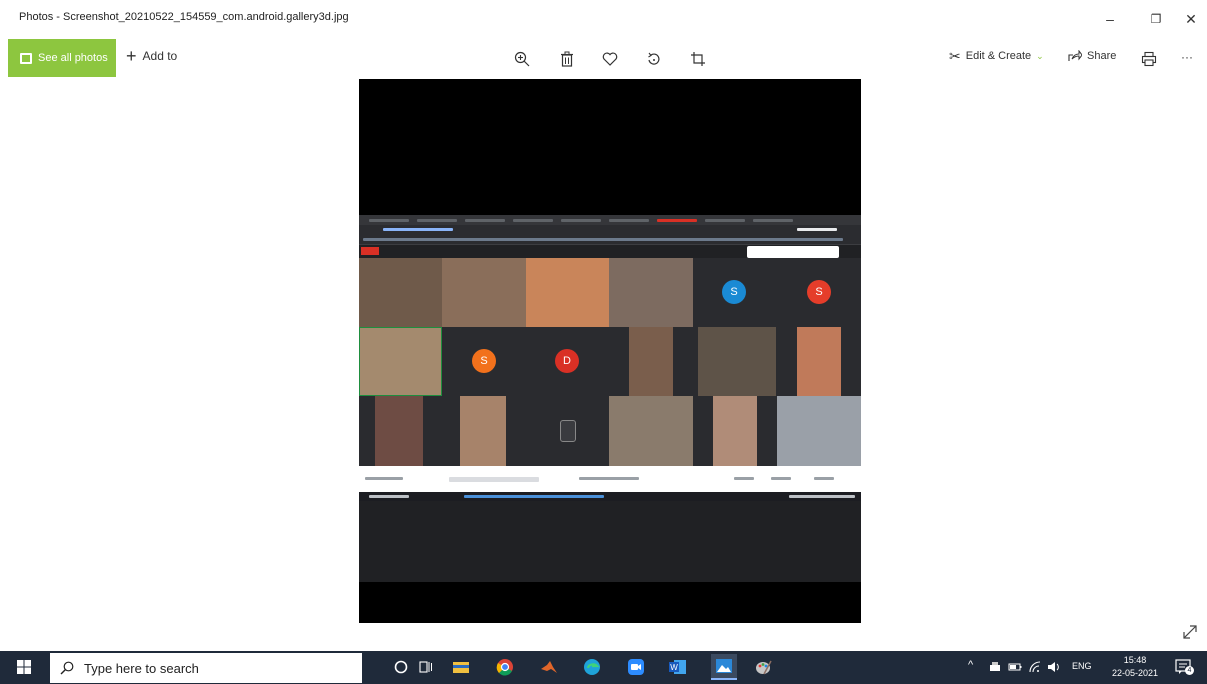 This screenshot has height=684, width=1207. Describe the element at coordinates (763, 667) in the screenshot. I see `paint-icon` at that location.